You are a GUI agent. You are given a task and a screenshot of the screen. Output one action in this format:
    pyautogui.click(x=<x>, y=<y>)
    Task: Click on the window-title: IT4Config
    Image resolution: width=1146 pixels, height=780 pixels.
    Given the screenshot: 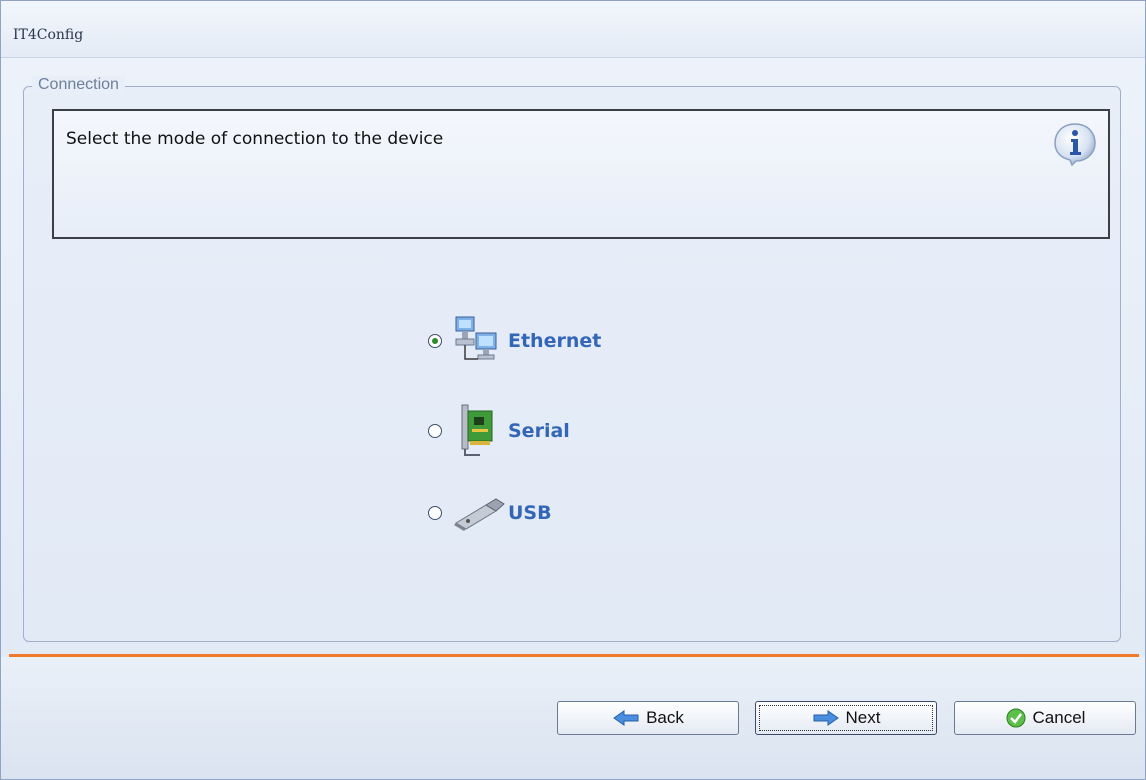 What is the action you would take?
    pyautogui.click(x=48, y=35)
    